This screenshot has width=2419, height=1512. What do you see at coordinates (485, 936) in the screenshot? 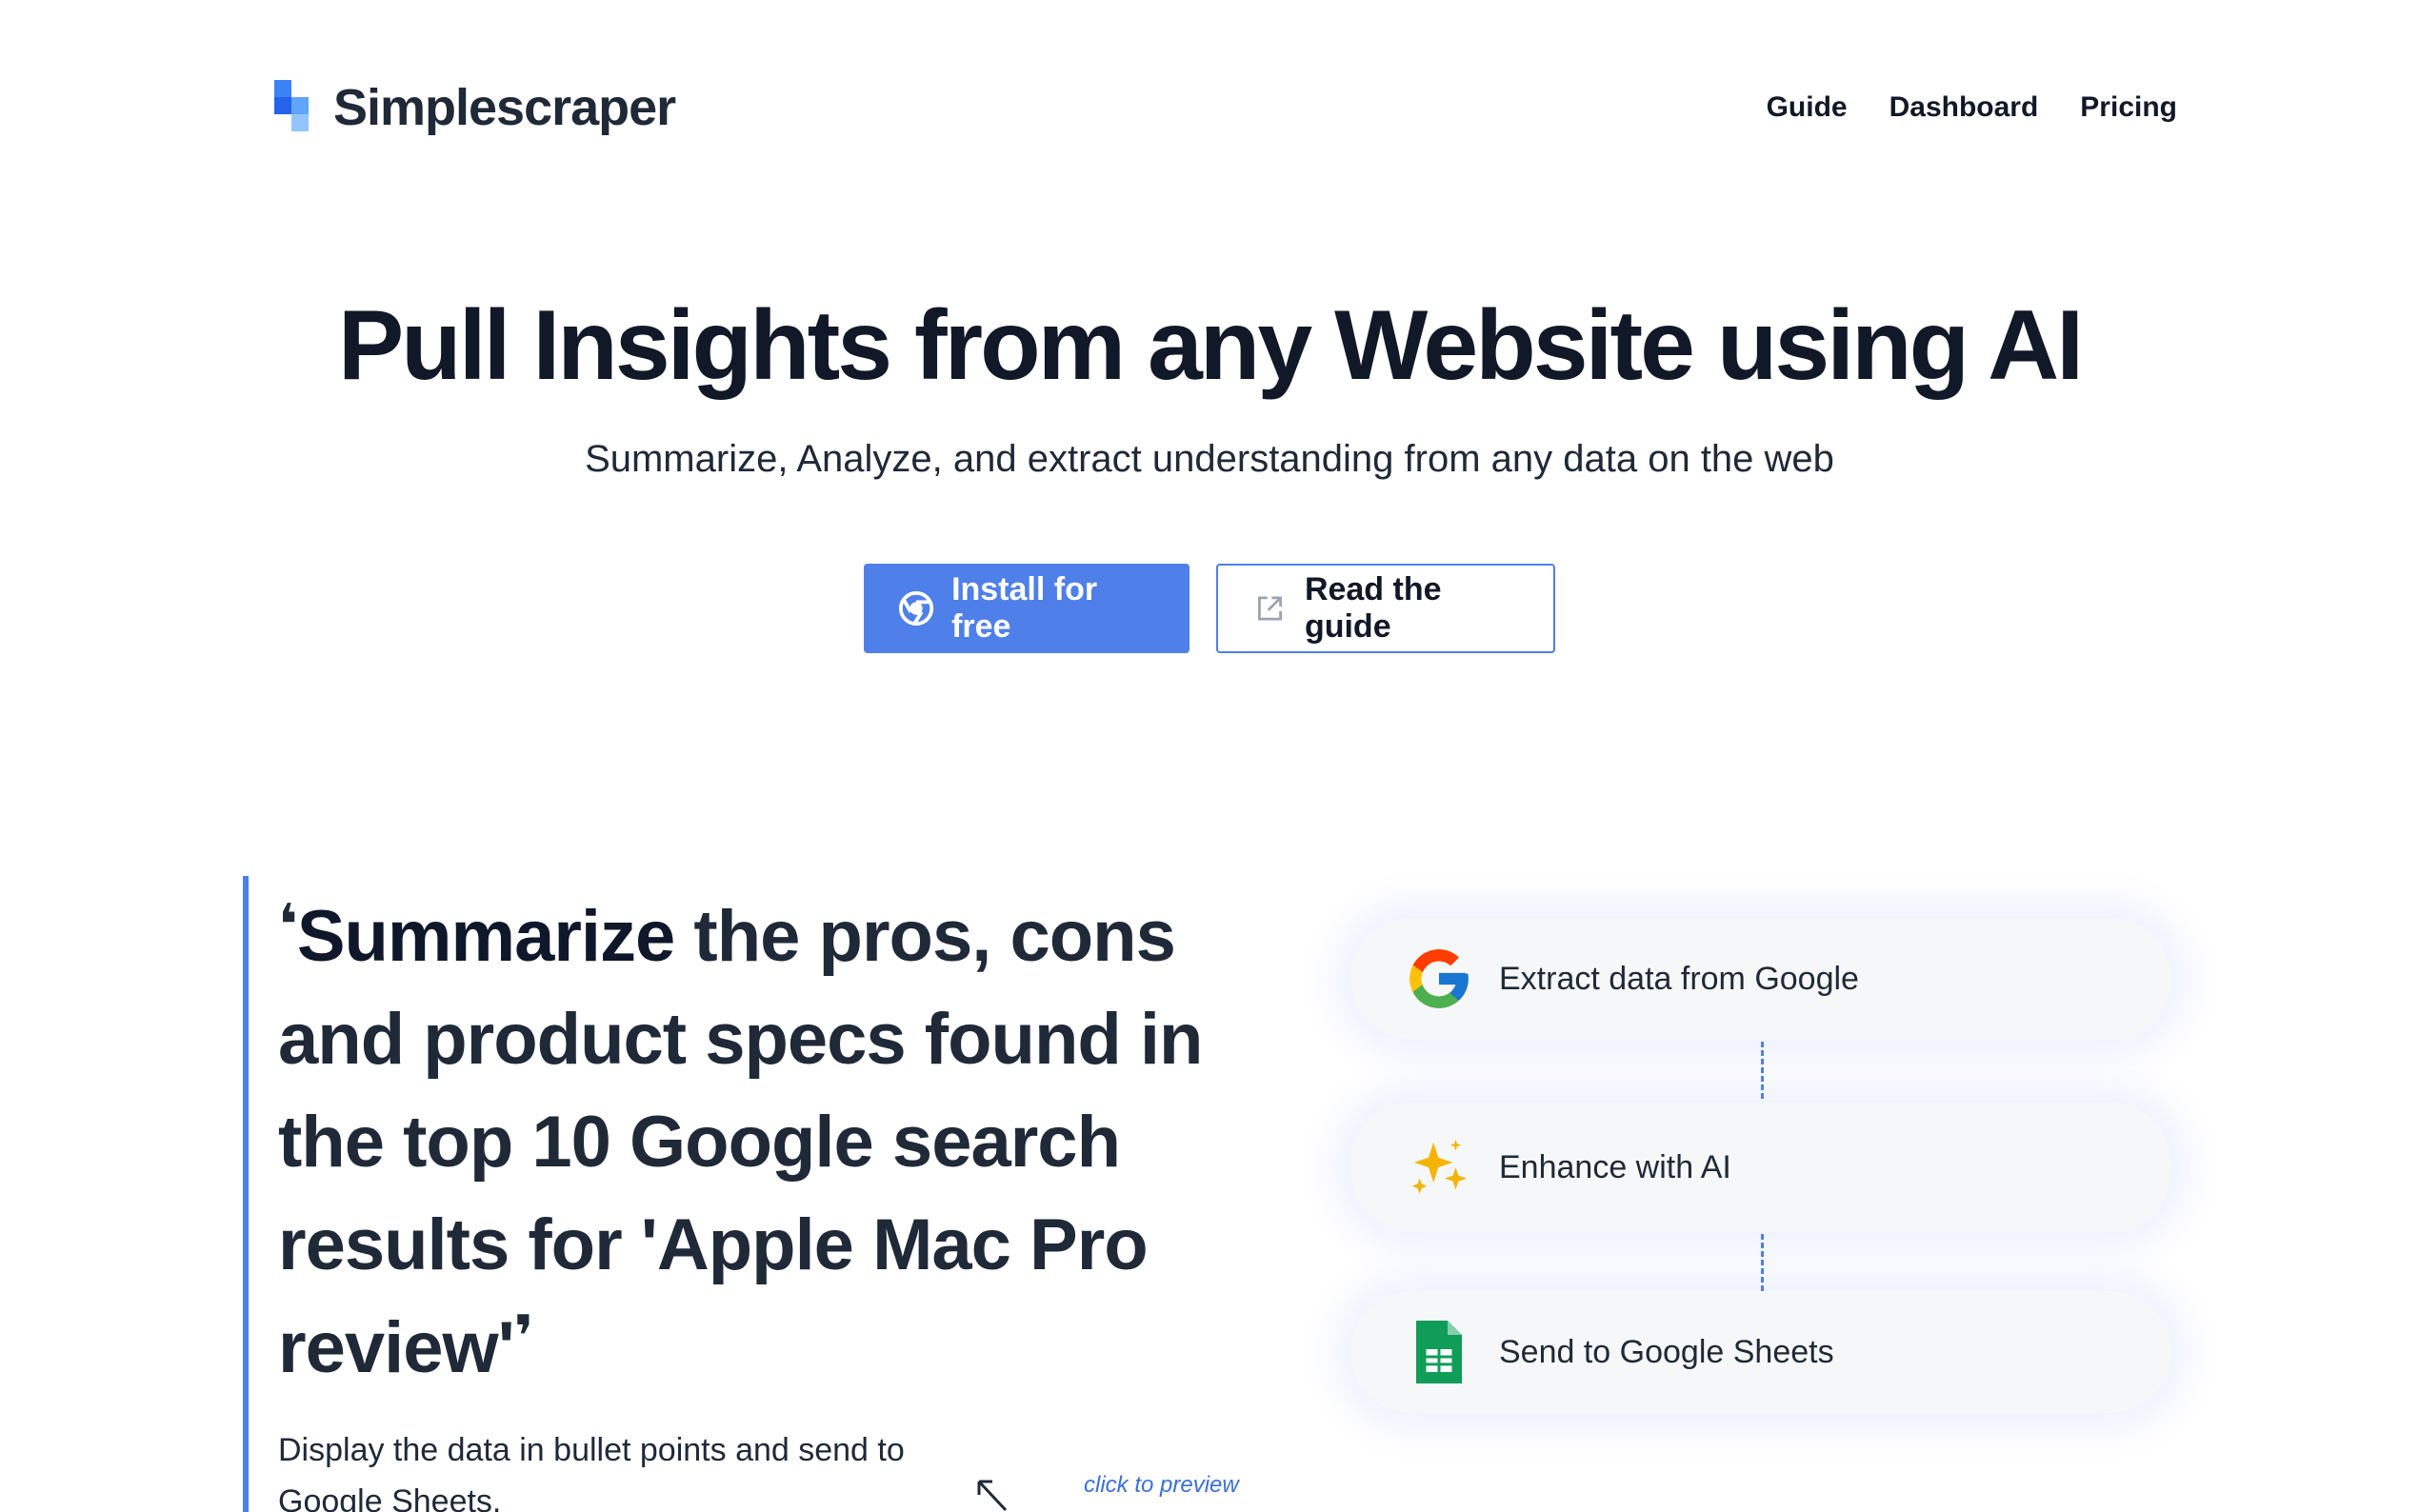
I see `quote-emphasis: Summarize` at bounding box center [485, 936].